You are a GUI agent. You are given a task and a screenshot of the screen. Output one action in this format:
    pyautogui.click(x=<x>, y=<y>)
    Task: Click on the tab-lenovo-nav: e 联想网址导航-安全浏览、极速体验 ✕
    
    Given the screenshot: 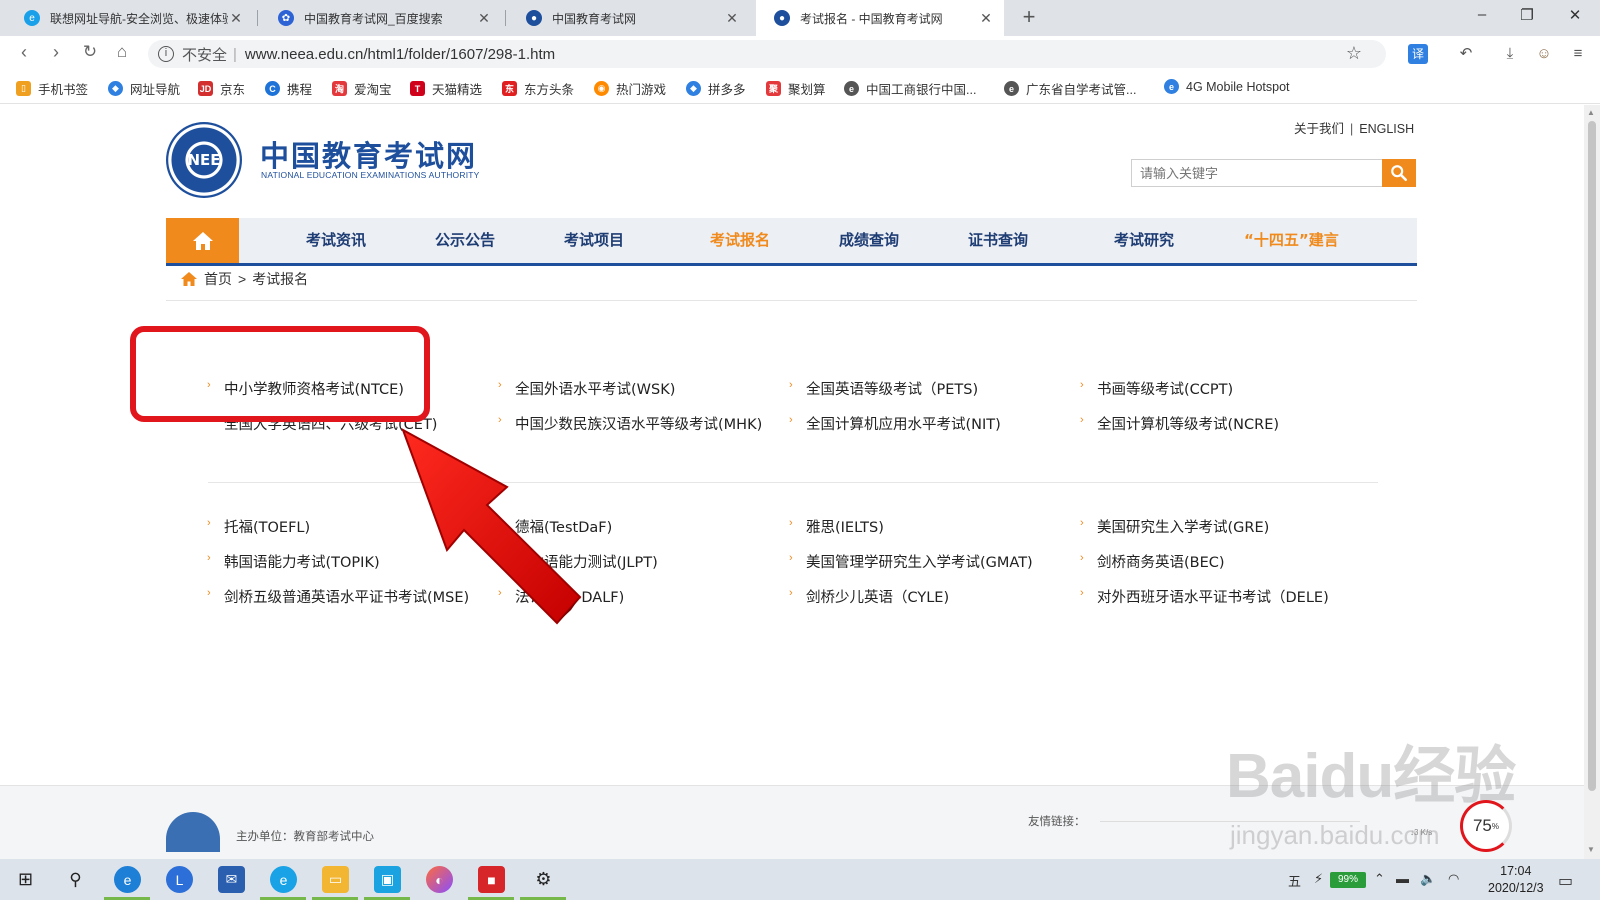 What is the action you would take?
    pyautogui.click(x=130, y=18)
    